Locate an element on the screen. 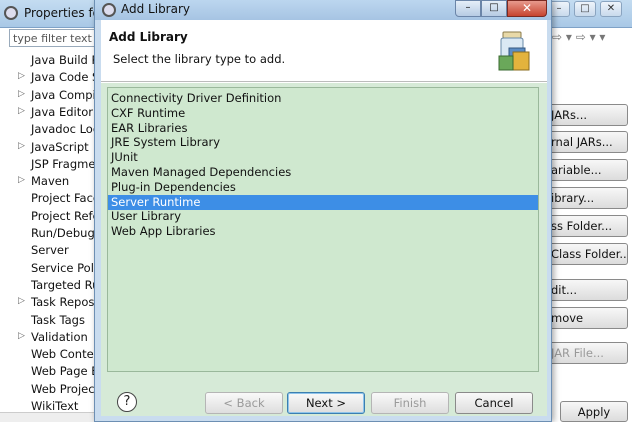 The width and height of the screenshot is (632, 422). library-type-item: Plug-in Dependencies is located at coordinates (323, 187).